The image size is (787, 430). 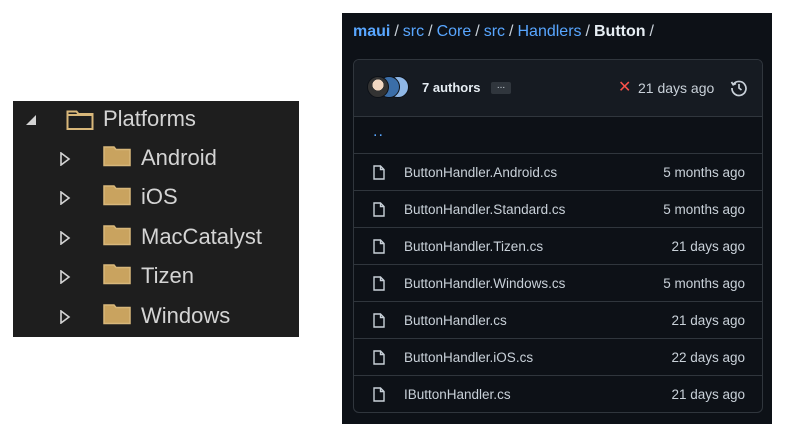 I want to click on history-icon, so click(x=739, y=88).